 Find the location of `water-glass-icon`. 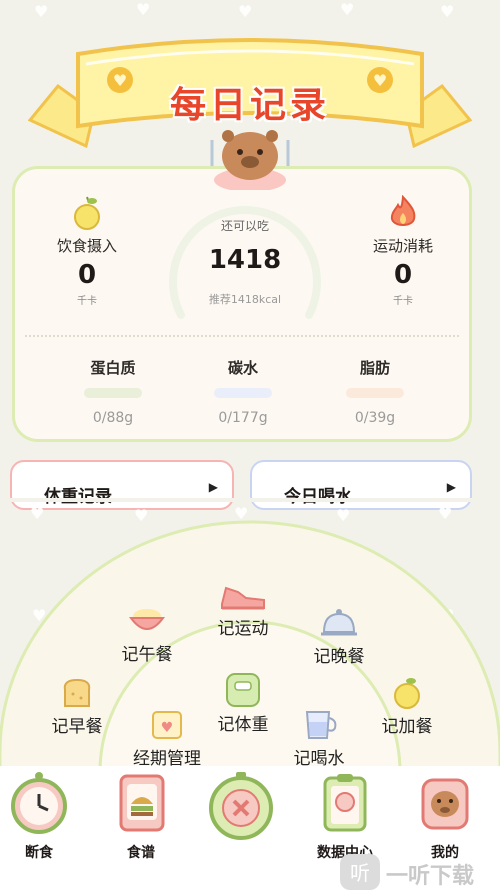

water-glass-icon is located at coordinates (321, 725).